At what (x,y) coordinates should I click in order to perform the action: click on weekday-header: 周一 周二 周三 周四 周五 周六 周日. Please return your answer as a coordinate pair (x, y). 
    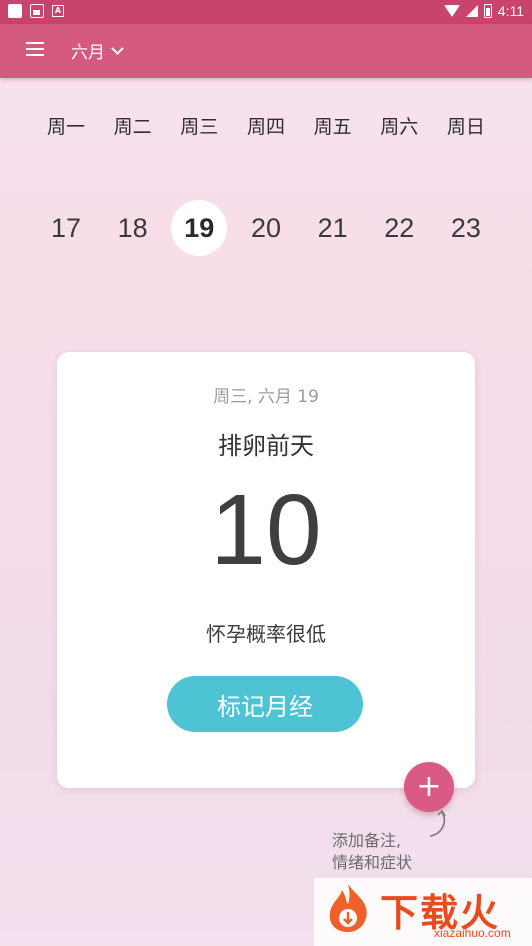
    Looking at the image, I should click on (266, 125).